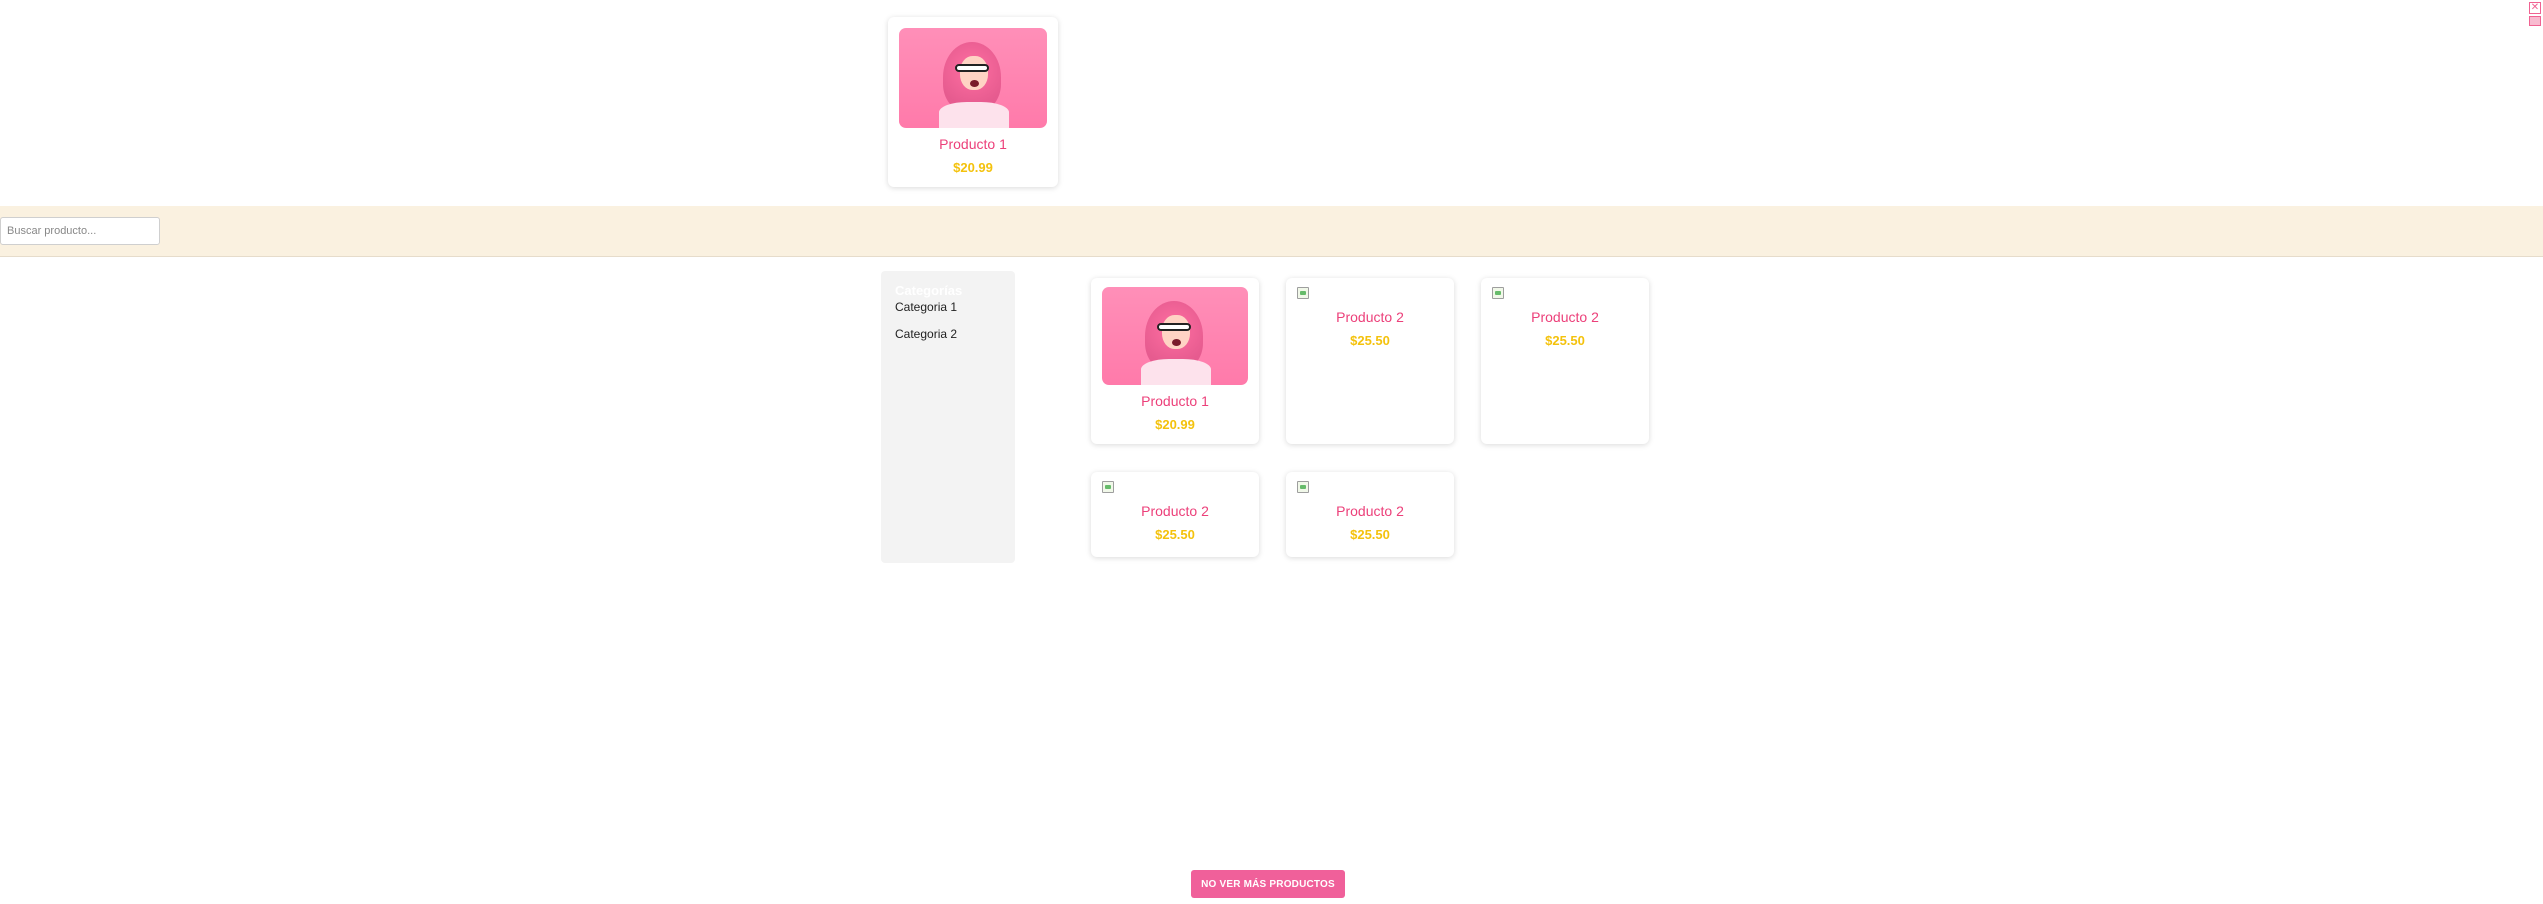 The width and height of the screenshot is (2543, 904). Describe the element at coordinates (2535, 8) in the screenshot. I see `close-icon: ✕` at that location.